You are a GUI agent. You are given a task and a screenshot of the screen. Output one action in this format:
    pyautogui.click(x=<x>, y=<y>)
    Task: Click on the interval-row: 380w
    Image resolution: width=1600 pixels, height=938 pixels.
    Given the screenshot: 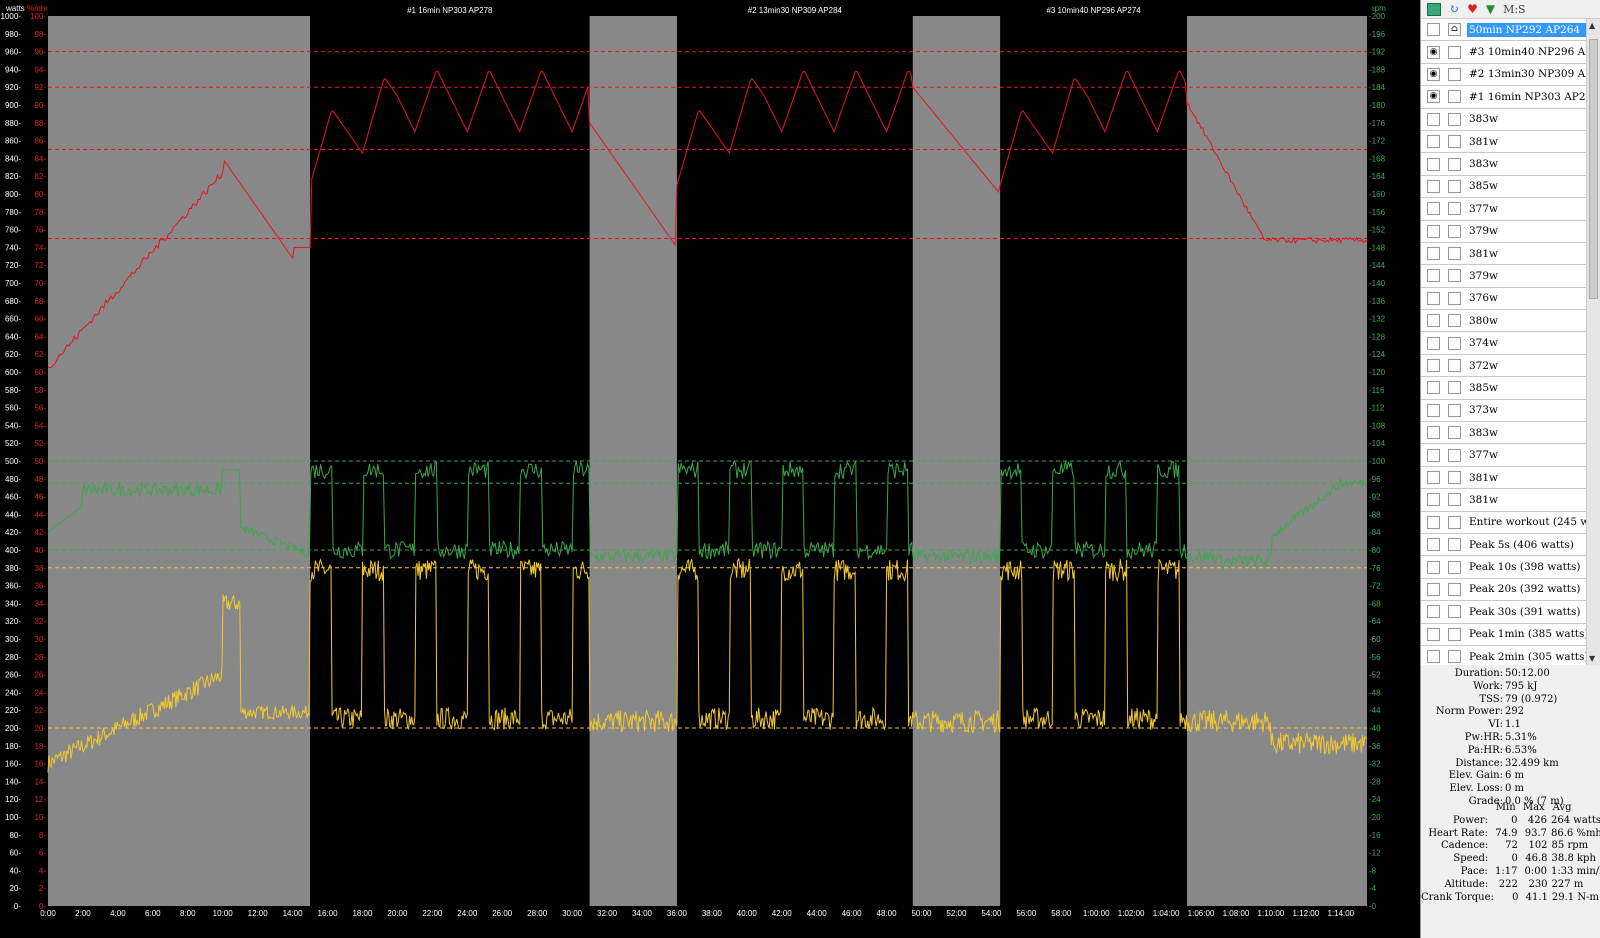 What is the action you would take?
    pyautogui.click(x=1504, y=321)
    